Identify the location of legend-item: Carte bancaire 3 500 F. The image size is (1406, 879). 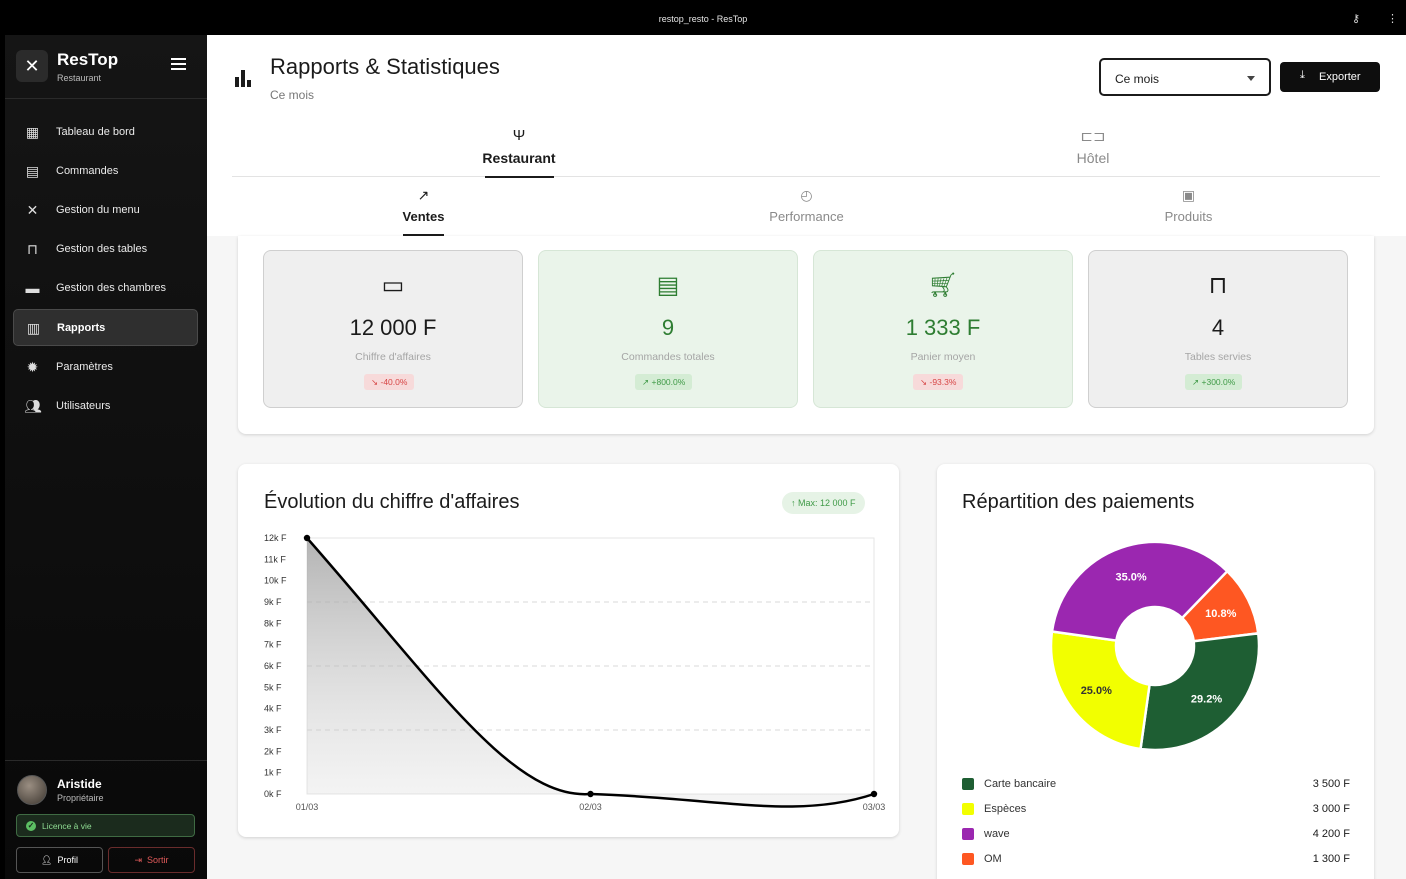
(1156, 784).